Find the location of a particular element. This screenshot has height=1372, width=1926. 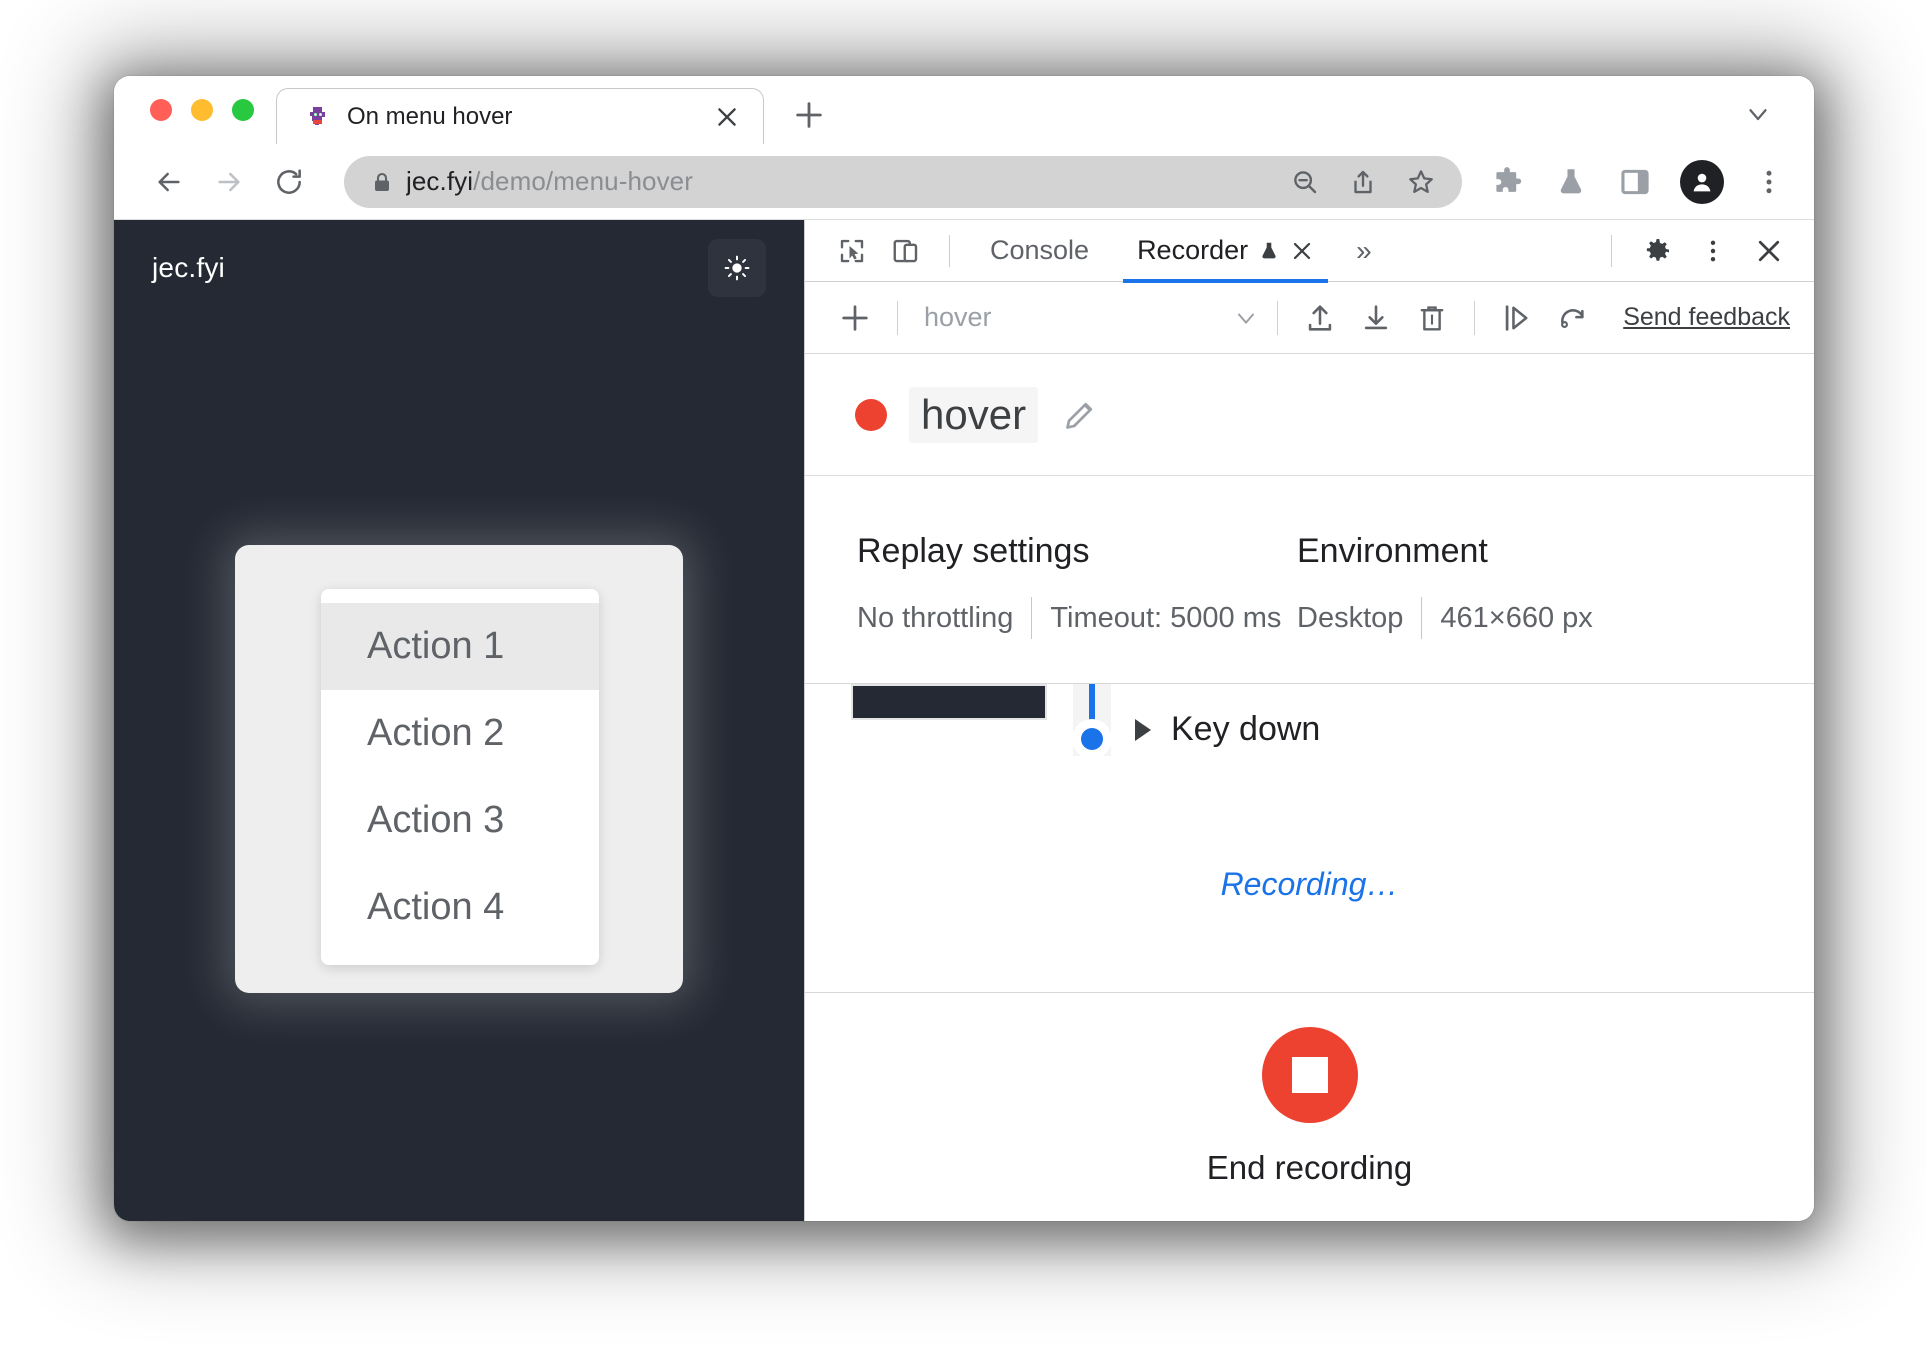

side-panel-icon is located at coordinates (1635, 182).